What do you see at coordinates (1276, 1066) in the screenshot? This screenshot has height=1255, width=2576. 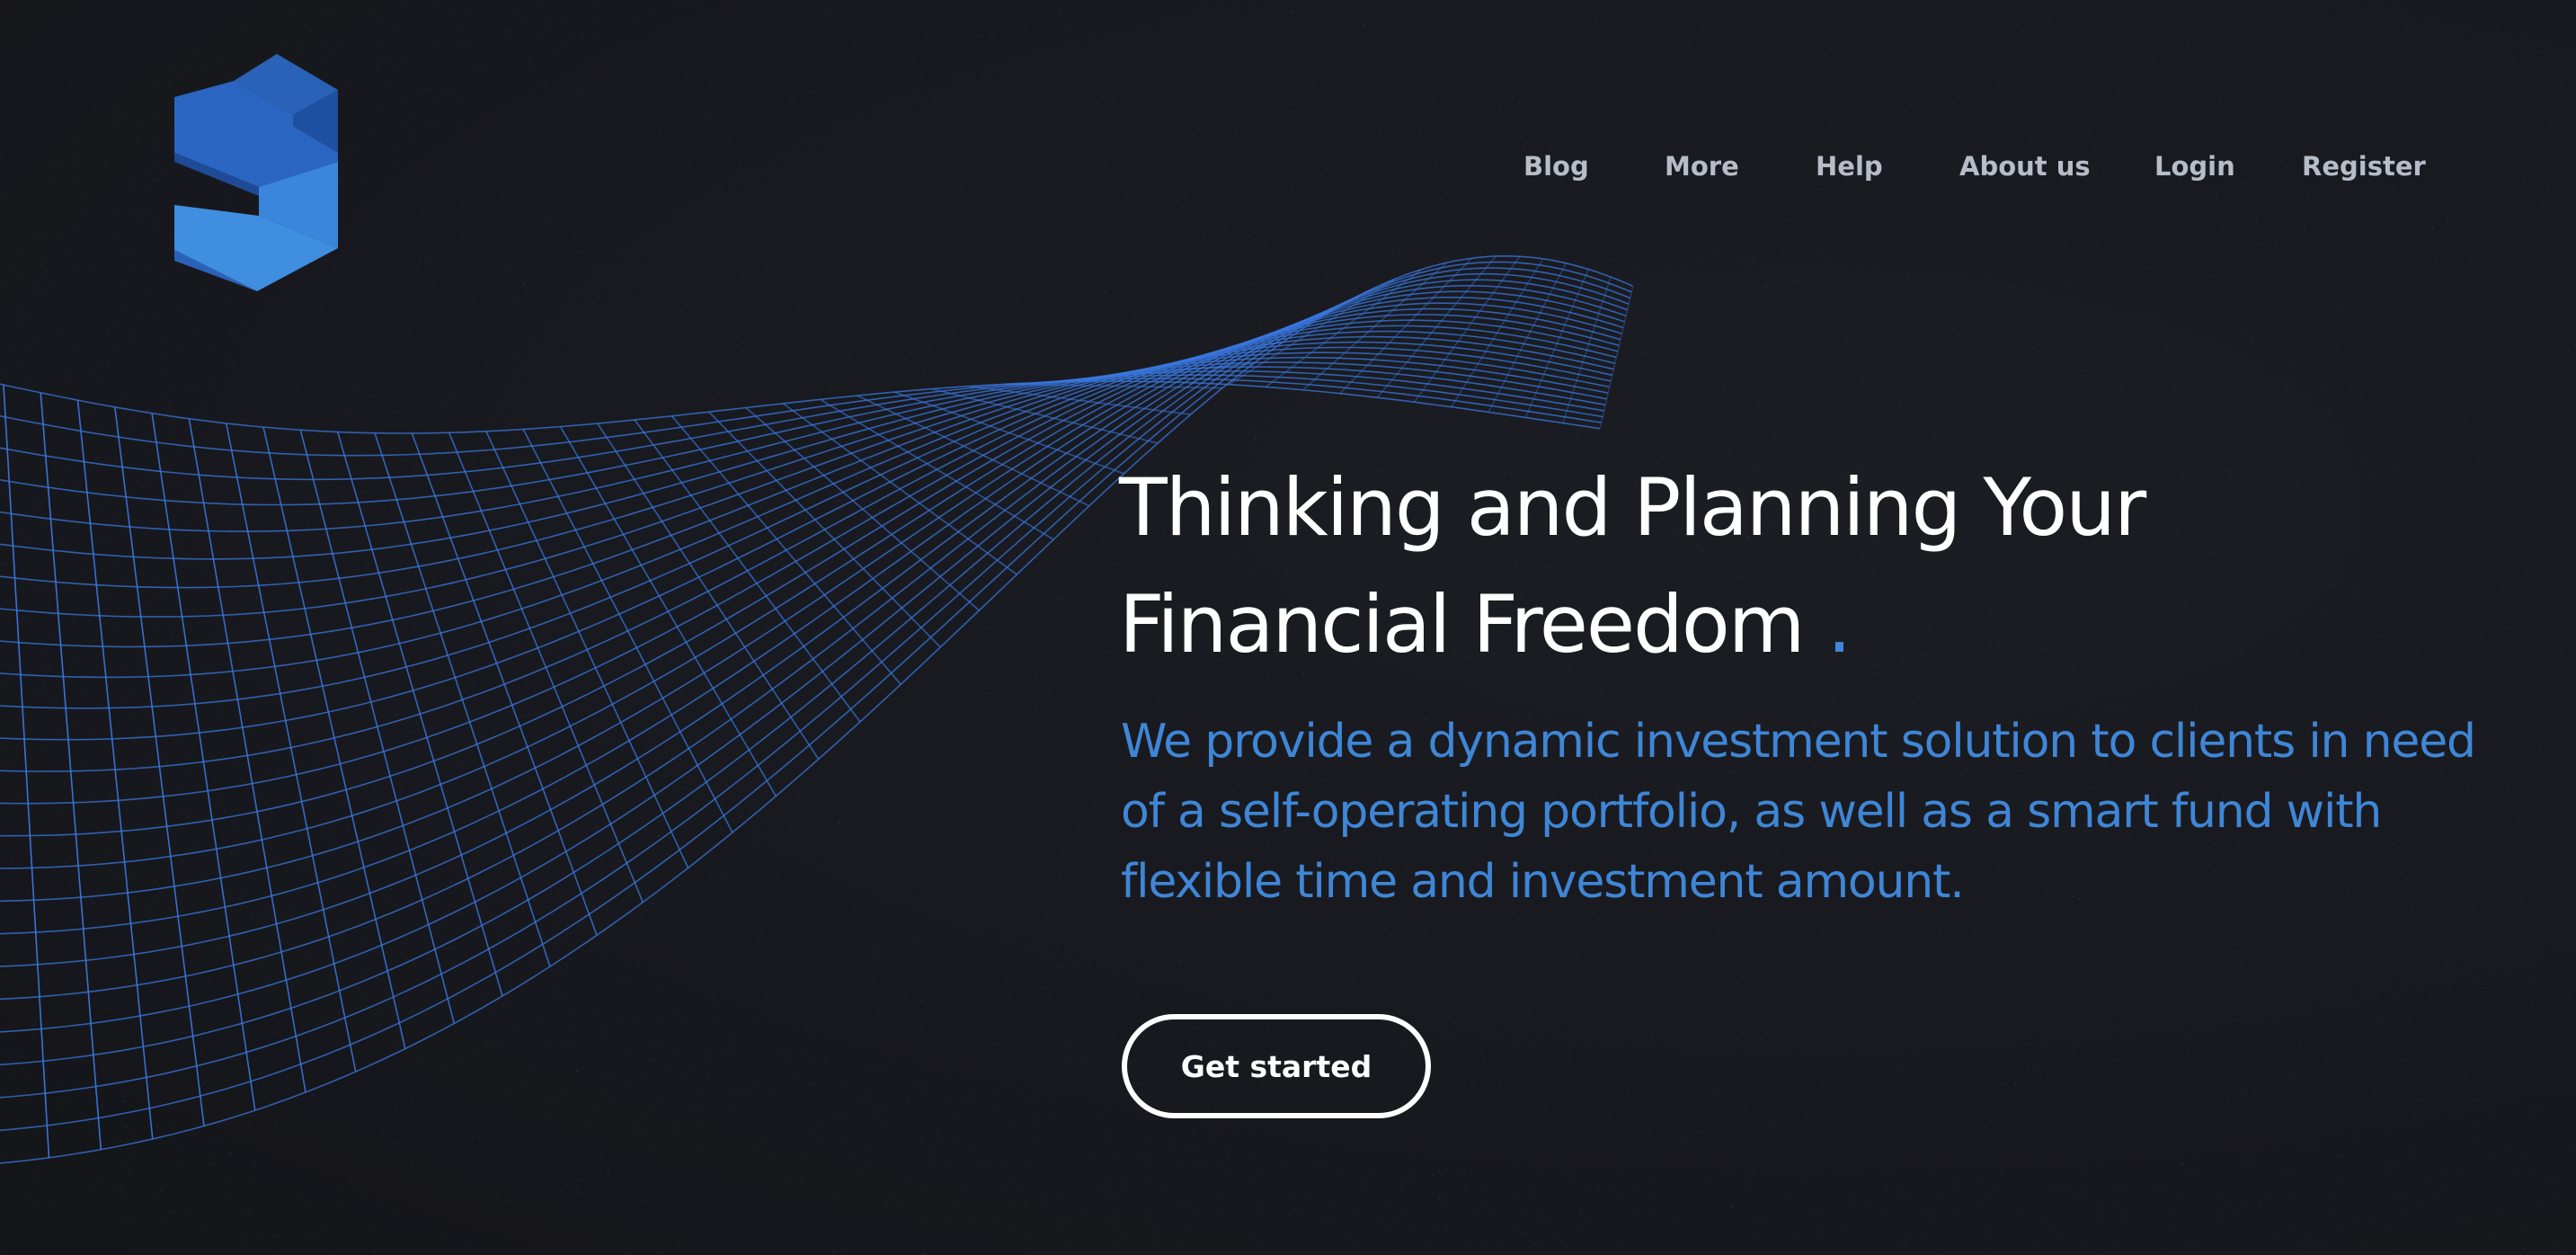 I see `get-started-button: Get started` at bounding box center [1276, 1066].